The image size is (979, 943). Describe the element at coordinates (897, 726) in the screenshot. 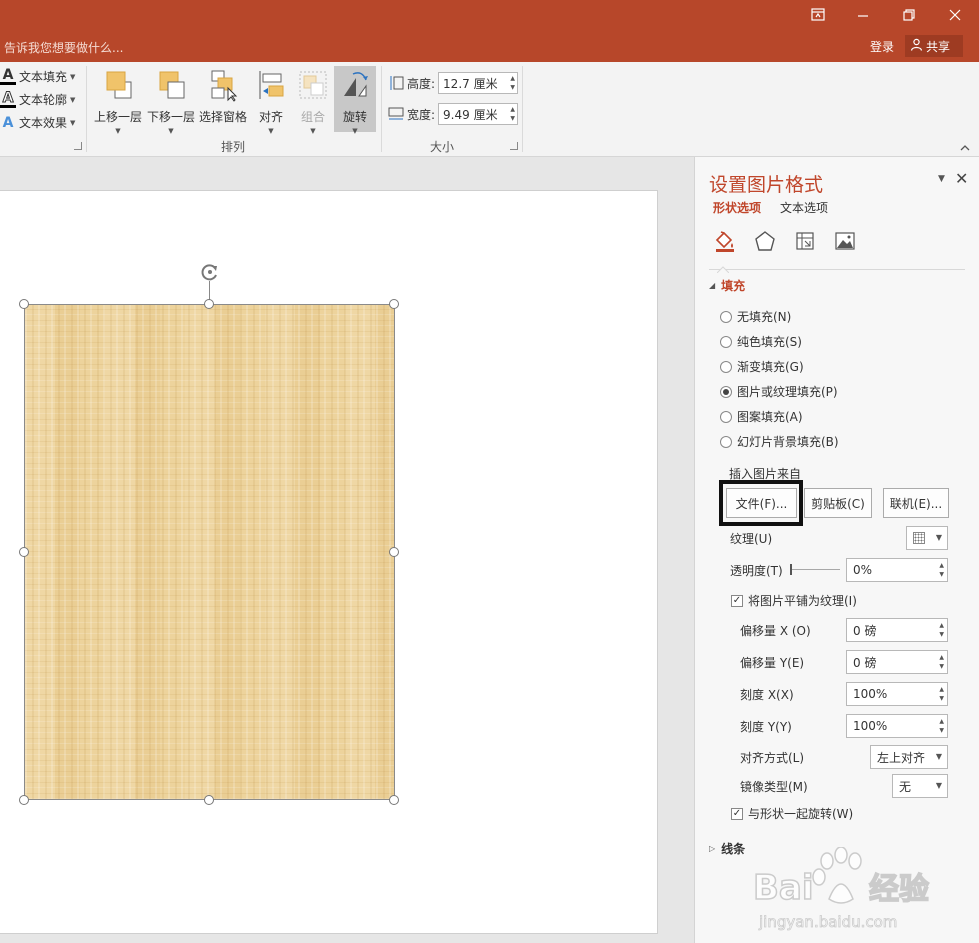

I see `scale-y-input: 100% ▲ ▼` at that location.